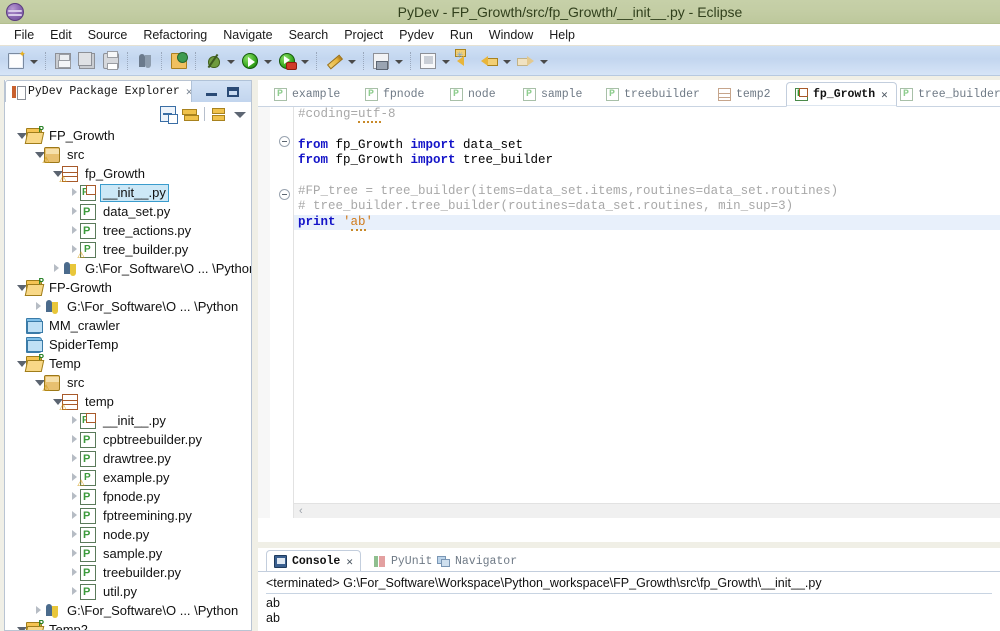  Describe the element at coordinates (247, 35) in the screenshot. I see `menu-item-navigate: Navigate` at that location.